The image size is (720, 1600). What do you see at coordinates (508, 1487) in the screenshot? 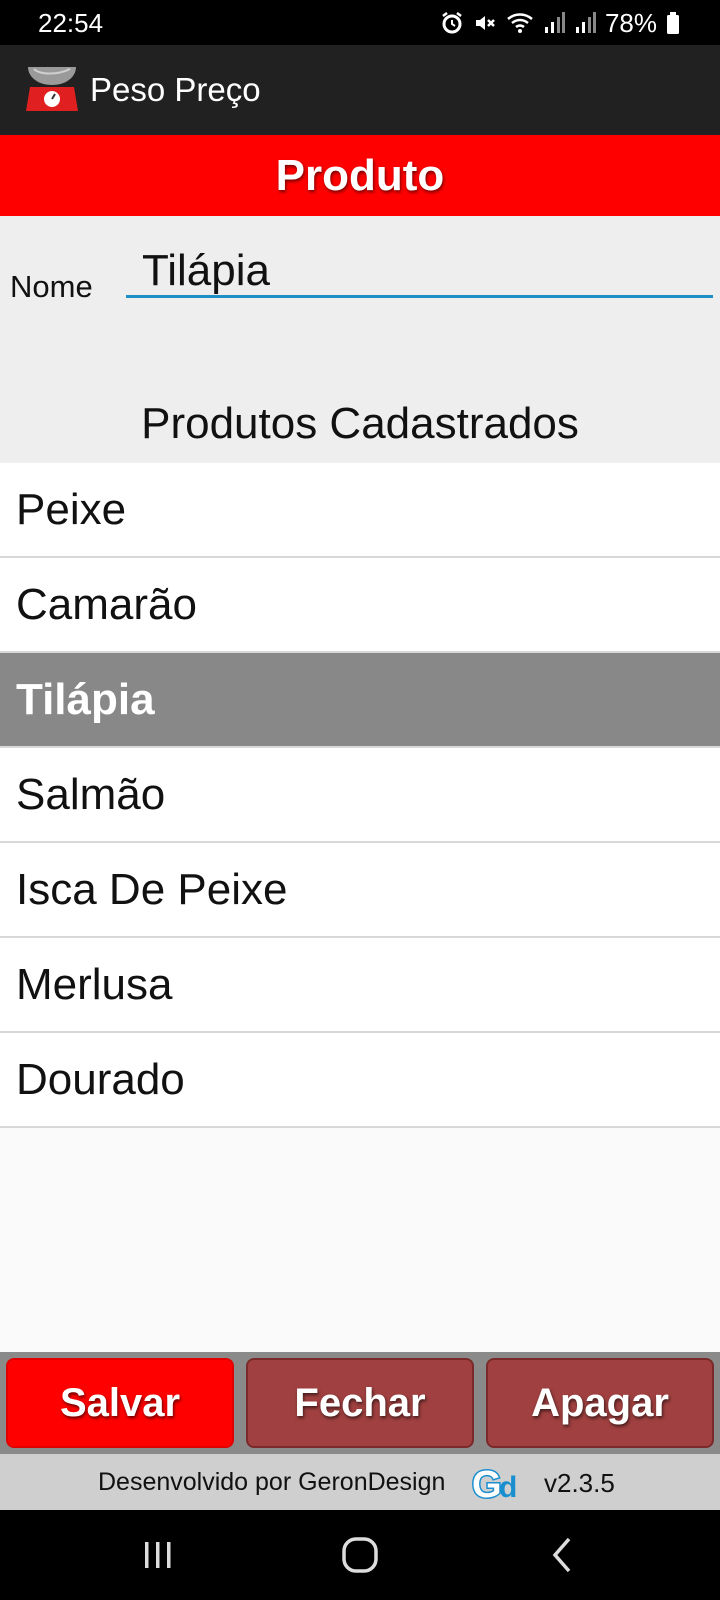
I see `svg-text: d` at bounding box center [508, 1487].